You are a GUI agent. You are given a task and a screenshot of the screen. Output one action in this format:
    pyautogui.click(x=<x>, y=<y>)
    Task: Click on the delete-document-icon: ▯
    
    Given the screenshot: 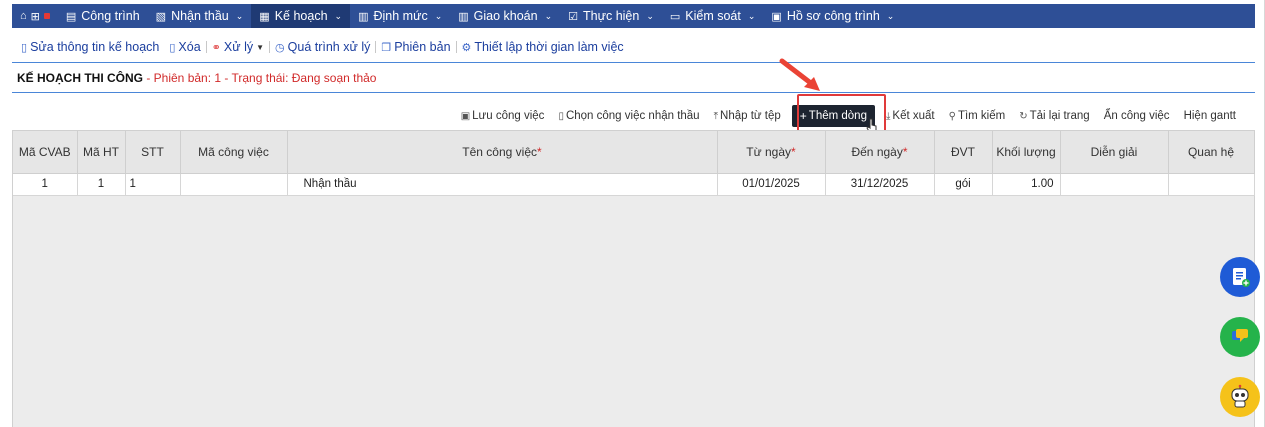 What is the action you would take?
    pyautogui.click(x=172, y=47)
    